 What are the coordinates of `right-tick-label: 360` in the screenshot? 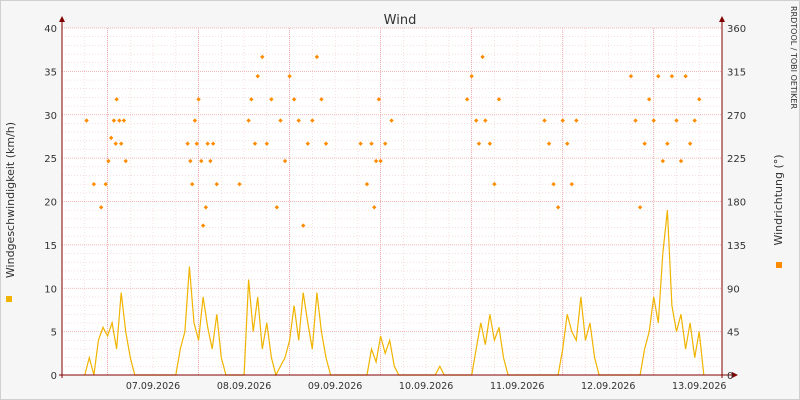 It's located at (736, 29).